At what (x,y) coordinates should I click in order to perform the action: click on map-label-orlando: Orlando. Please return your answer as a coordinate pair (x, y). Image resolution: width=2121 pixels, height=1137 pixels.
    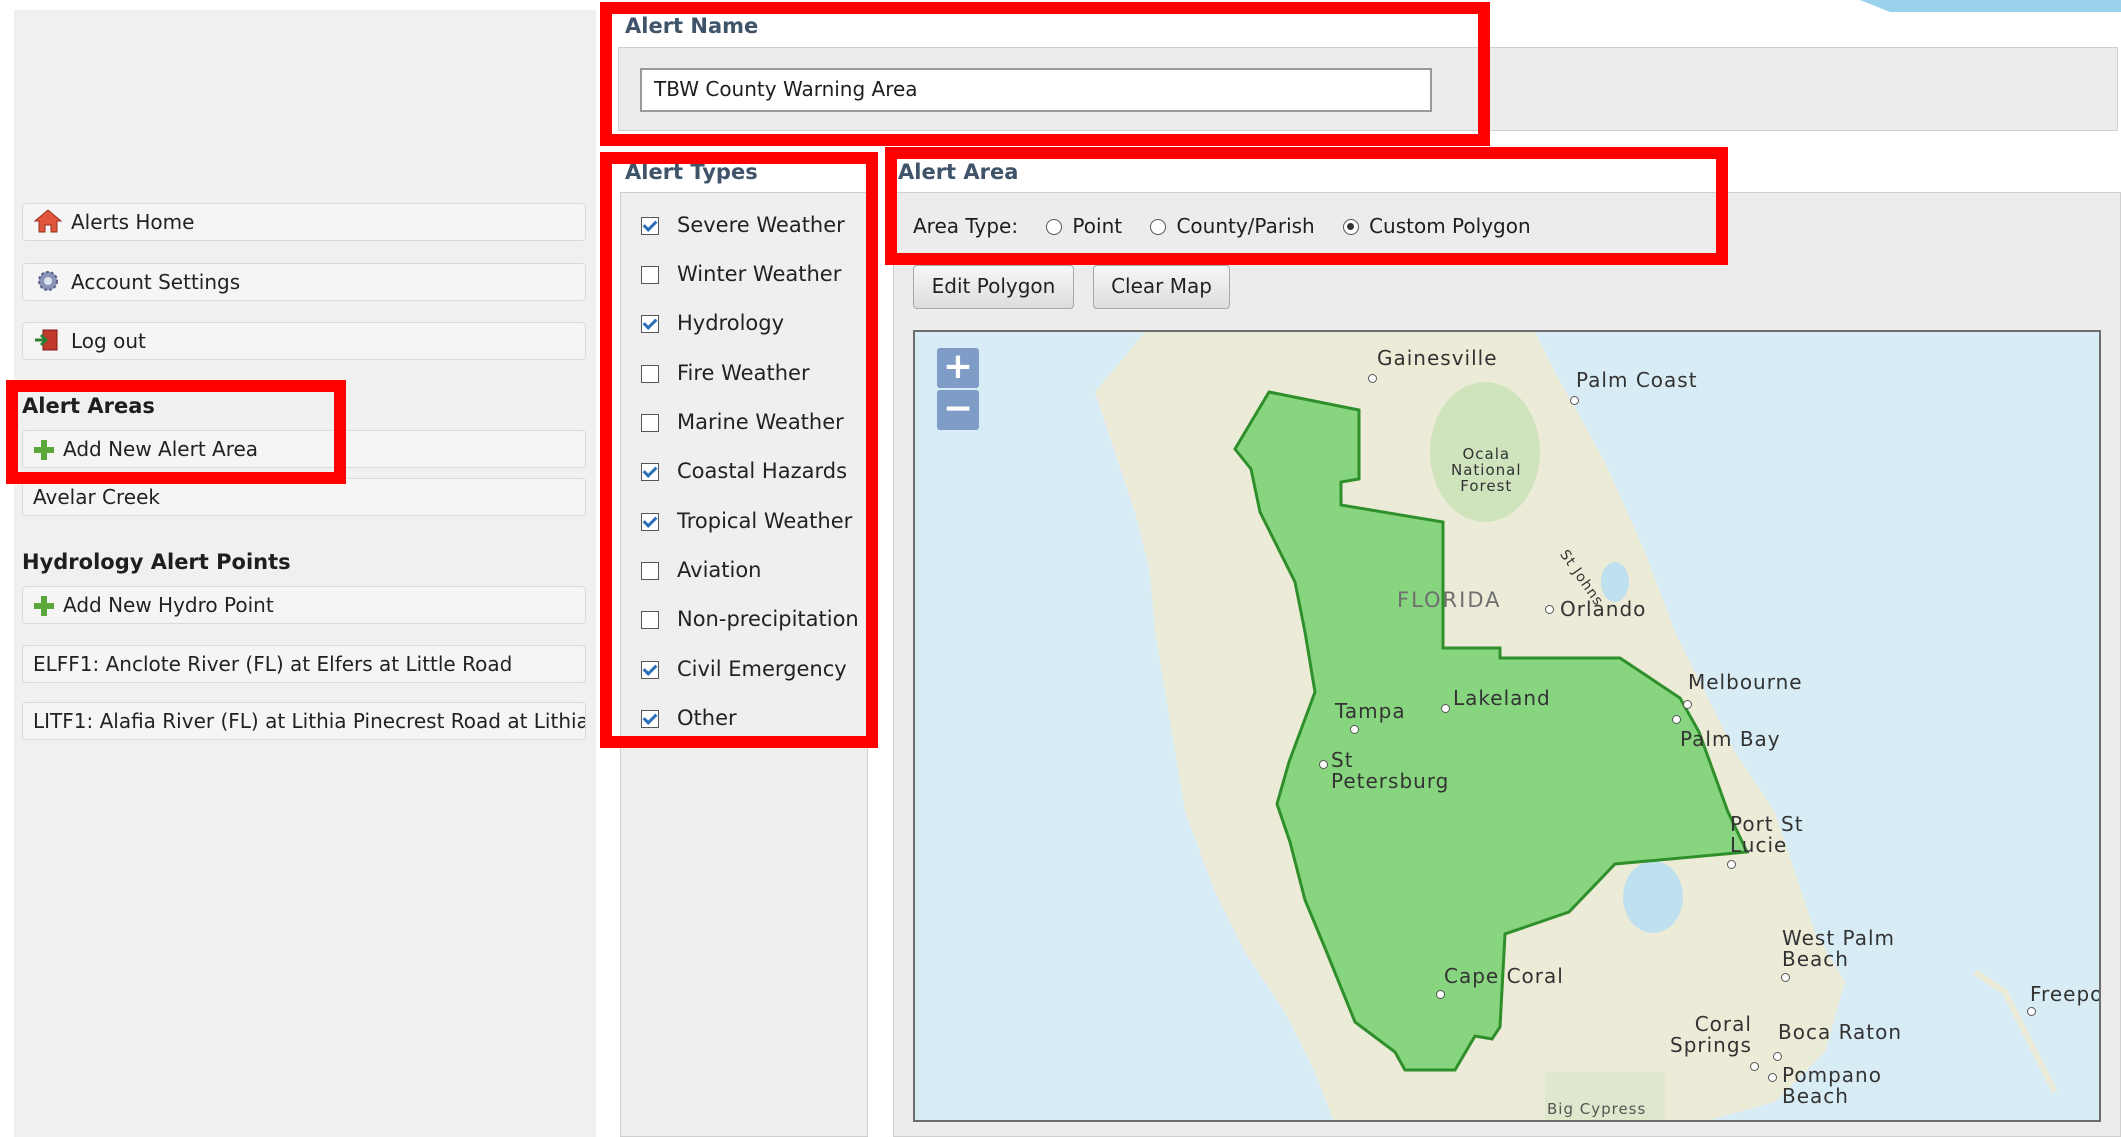
    Looking at the image, I should click on (1603, 609).